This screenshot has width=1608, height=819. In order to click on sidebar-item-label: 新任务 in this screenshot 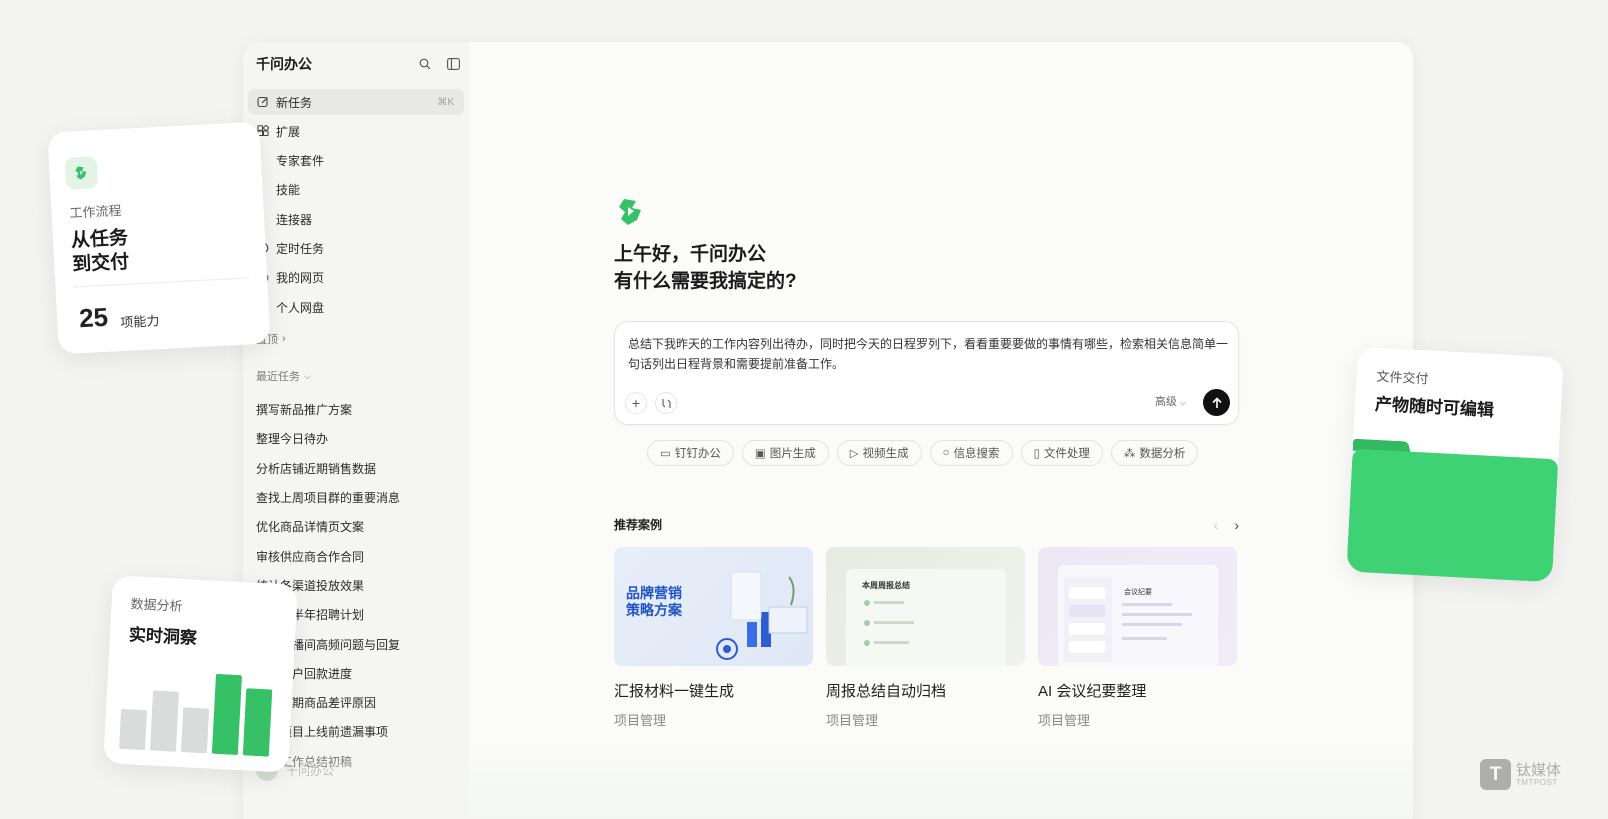, I will do `click(294, 102)`.